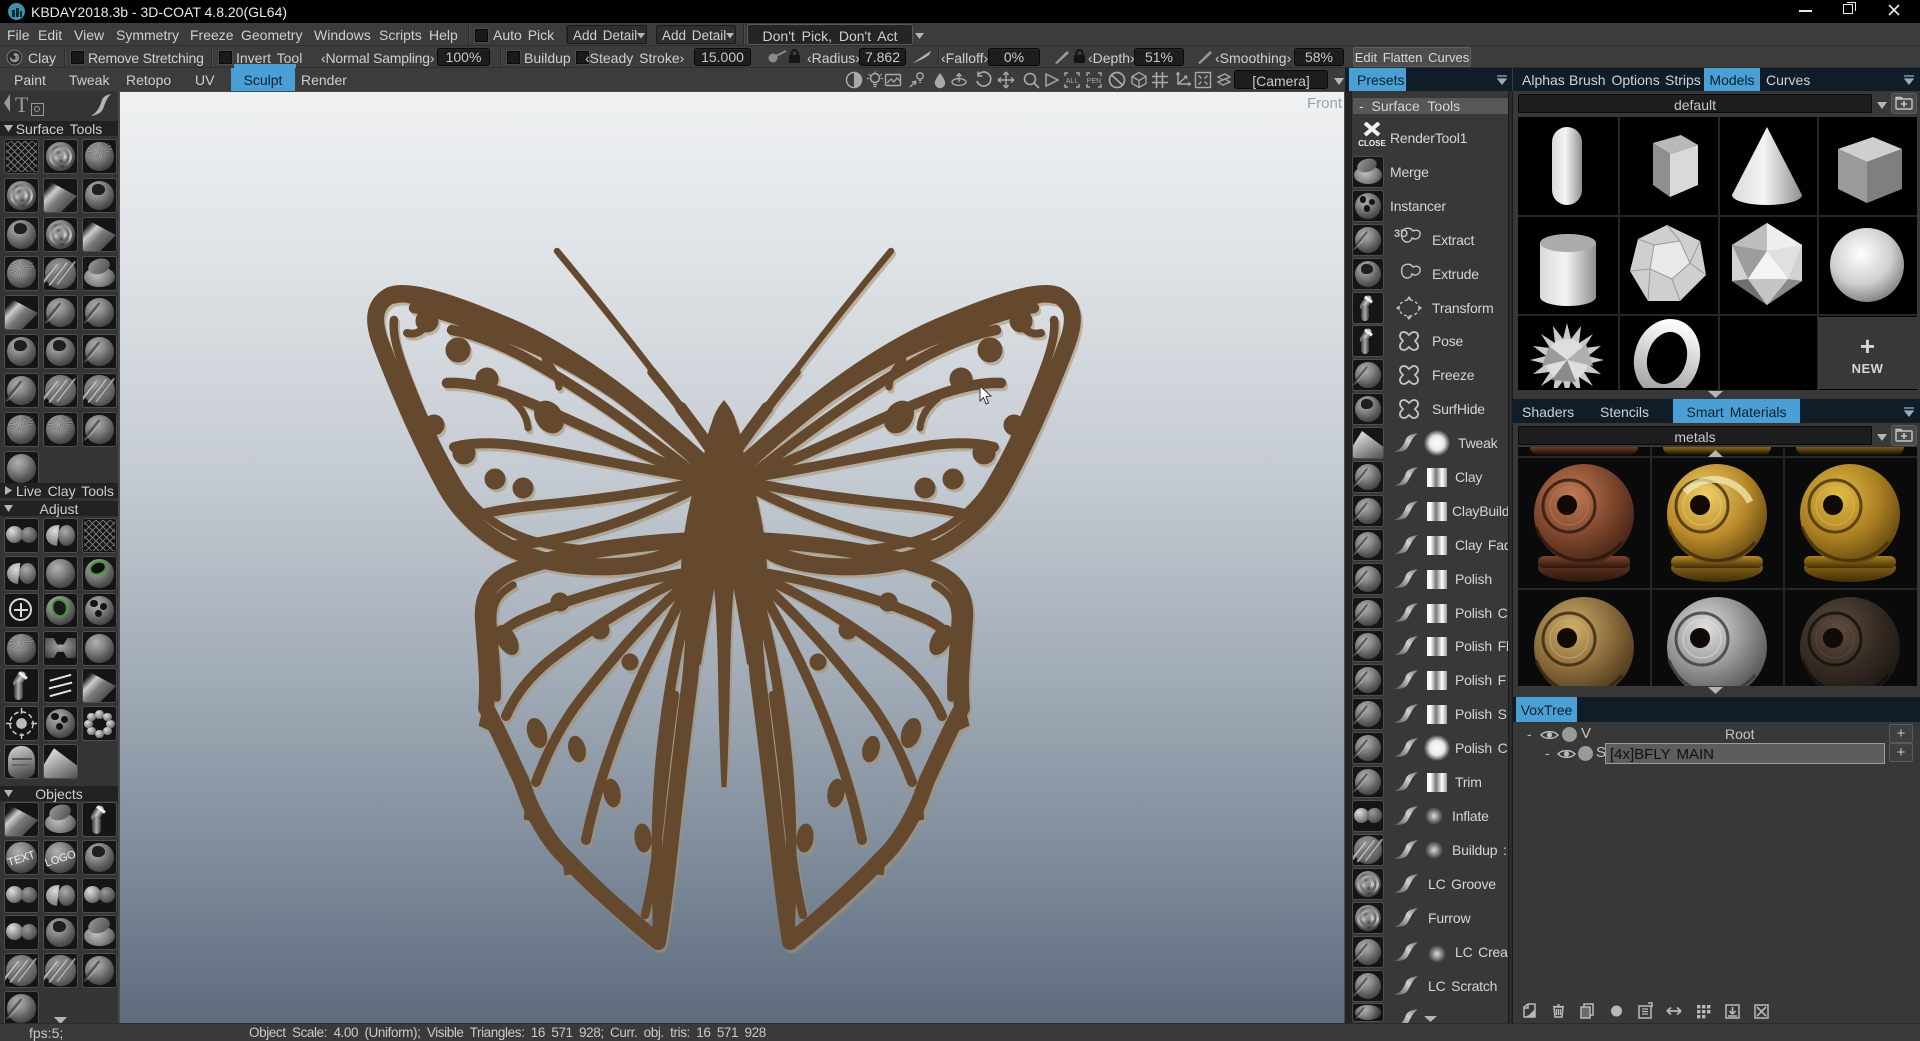 The height and width of the screenshot is (1041, 1920). What do you see at coordinates (1094, 81) in the screenshot?
I see `svg-text: PEN` at bounding box center [1094, 81].